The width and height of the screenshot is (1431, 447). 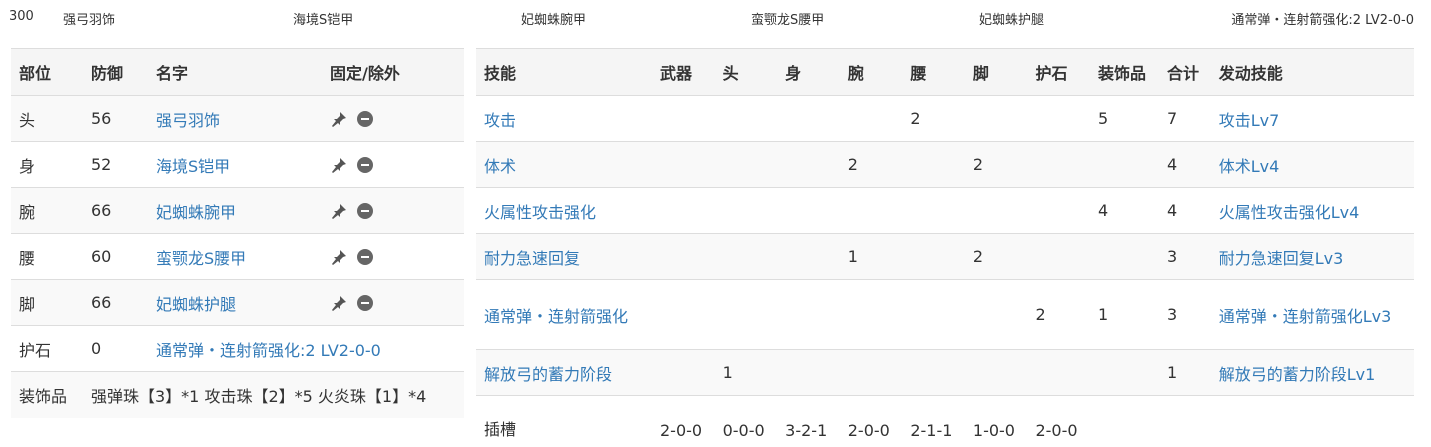 What do you see at coordinates (1124, 373) in the screenshot?
I see `deco-value` at bounding box center [1124, 373].